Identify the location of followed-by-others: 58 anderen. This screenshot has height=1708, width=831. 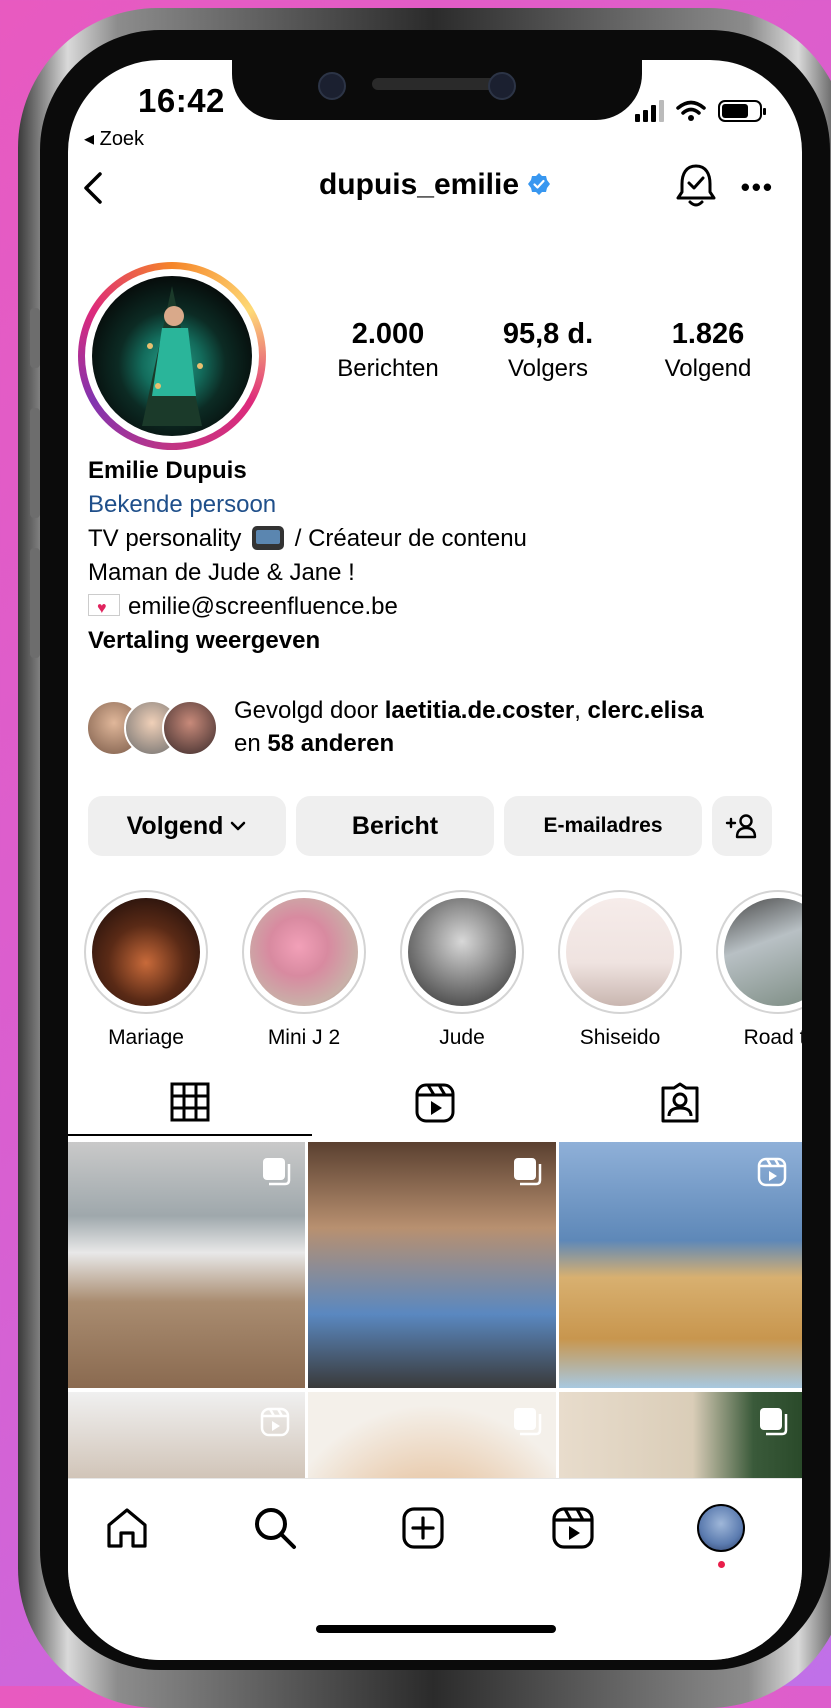
(330, 743).